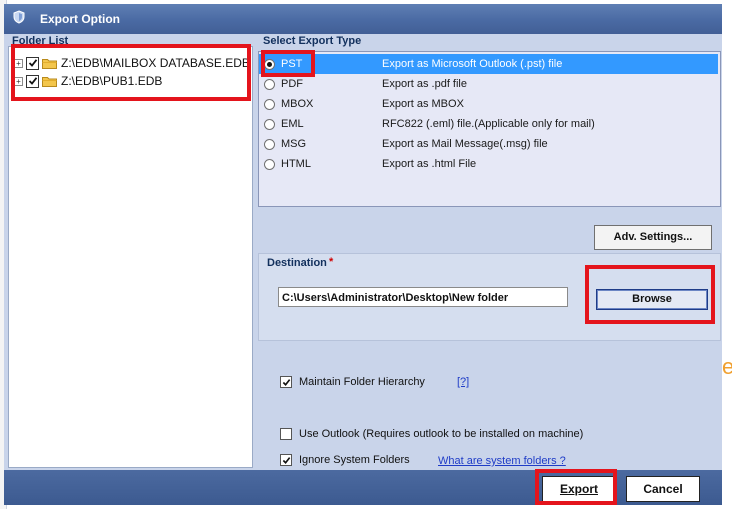  What do you see at coordinates (472, 64) in the screenshot?
I see `option-description: Export as Microsoft Outlook (.pst) file` at bounding box center [472, 64].